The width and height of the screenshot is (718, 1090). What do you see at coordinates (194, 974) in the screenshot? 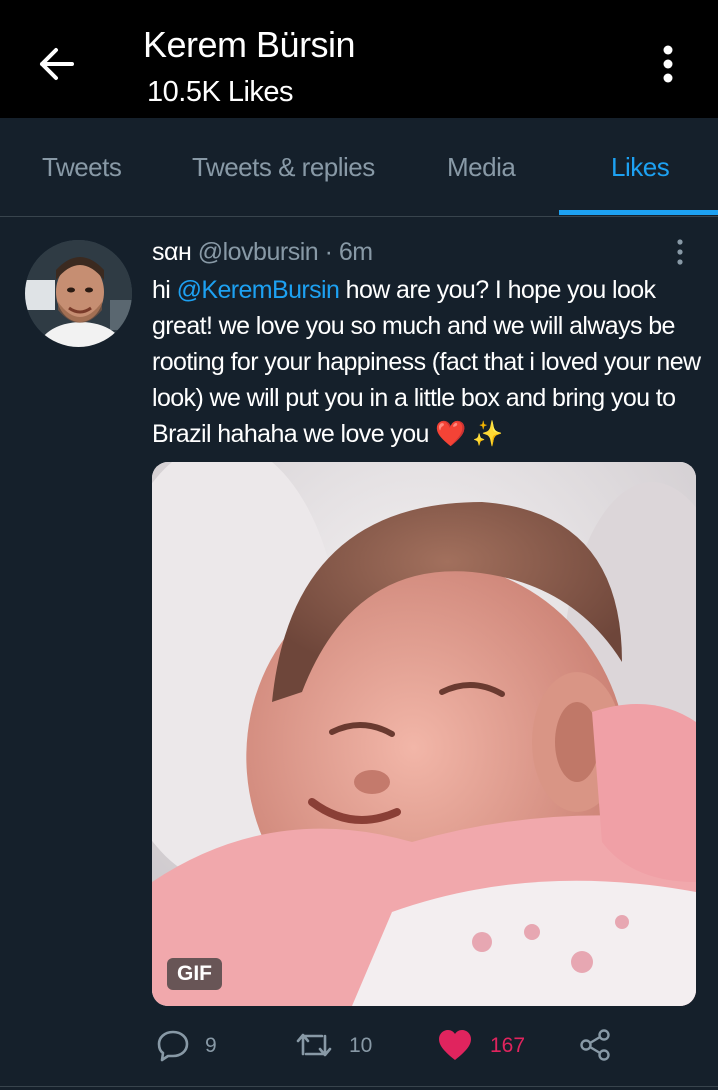
I see `gif-badge: GIF` at bounding box center [194, 974].